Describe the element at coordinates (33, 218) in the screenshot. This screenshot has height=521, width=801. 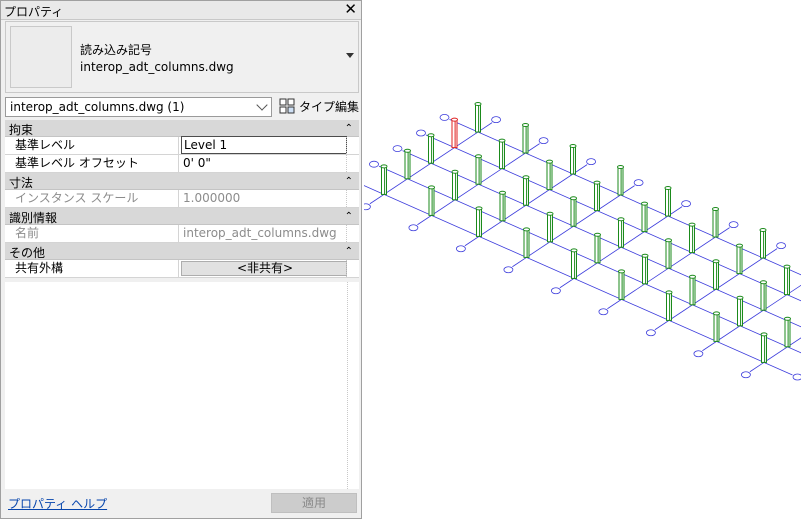
I see `group-label: 識別情報` at that location.